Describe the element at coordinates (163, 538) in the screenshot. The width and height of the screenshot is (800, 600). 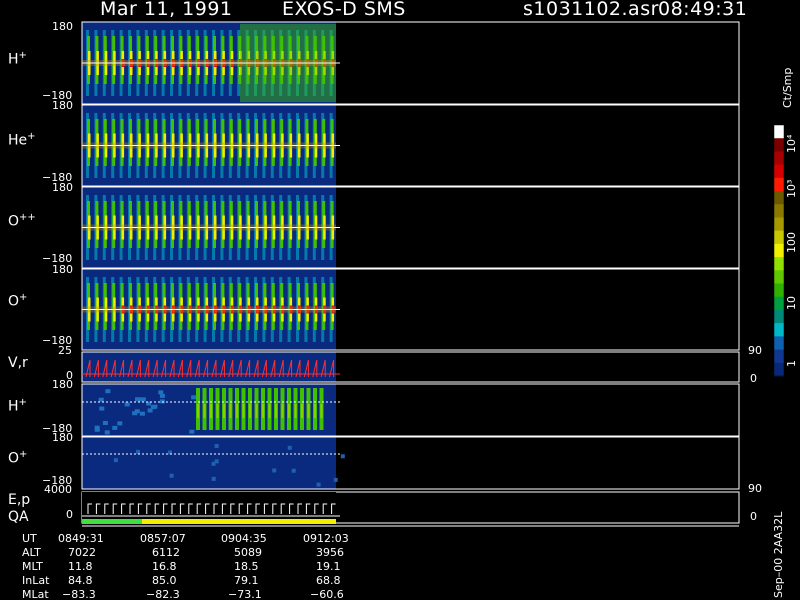
I see `footer-ut-2: 0857:07` at that location.